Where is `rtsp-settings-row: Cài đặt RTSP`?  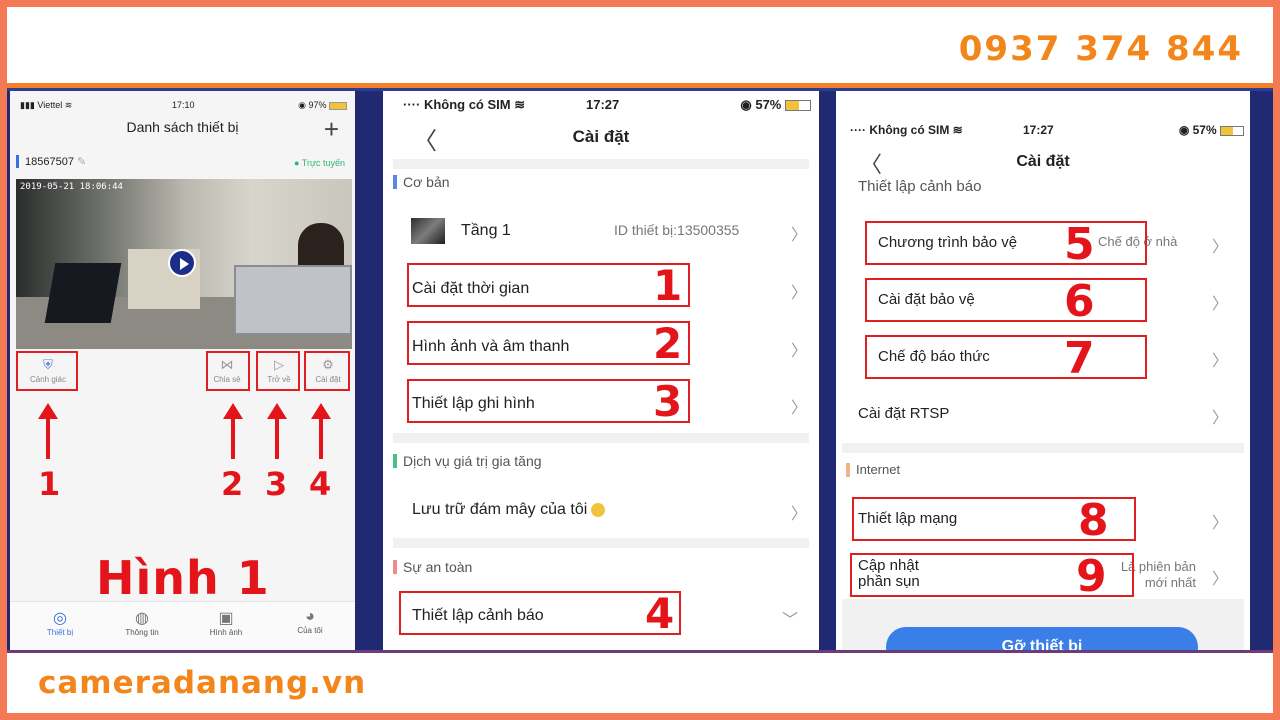
rtsp-settings-row: Cài đặt RTSP is located at coordinates (903, 413).